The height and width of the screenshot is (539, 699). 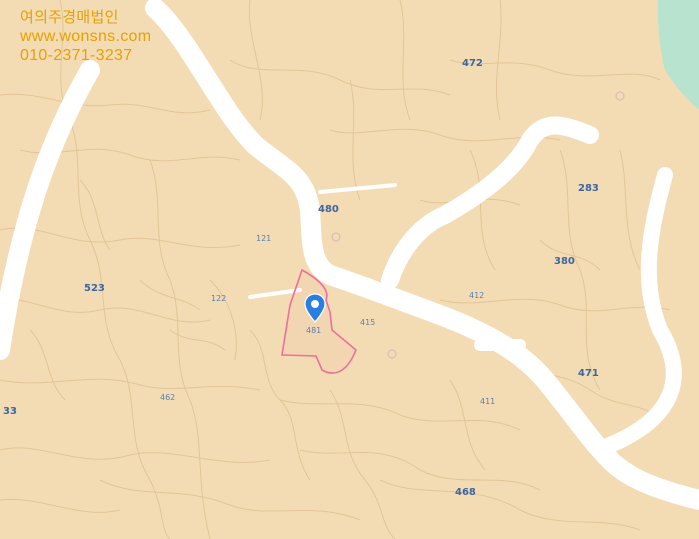 I want to click on parcel-label: 411, so click(x=488, y=401).